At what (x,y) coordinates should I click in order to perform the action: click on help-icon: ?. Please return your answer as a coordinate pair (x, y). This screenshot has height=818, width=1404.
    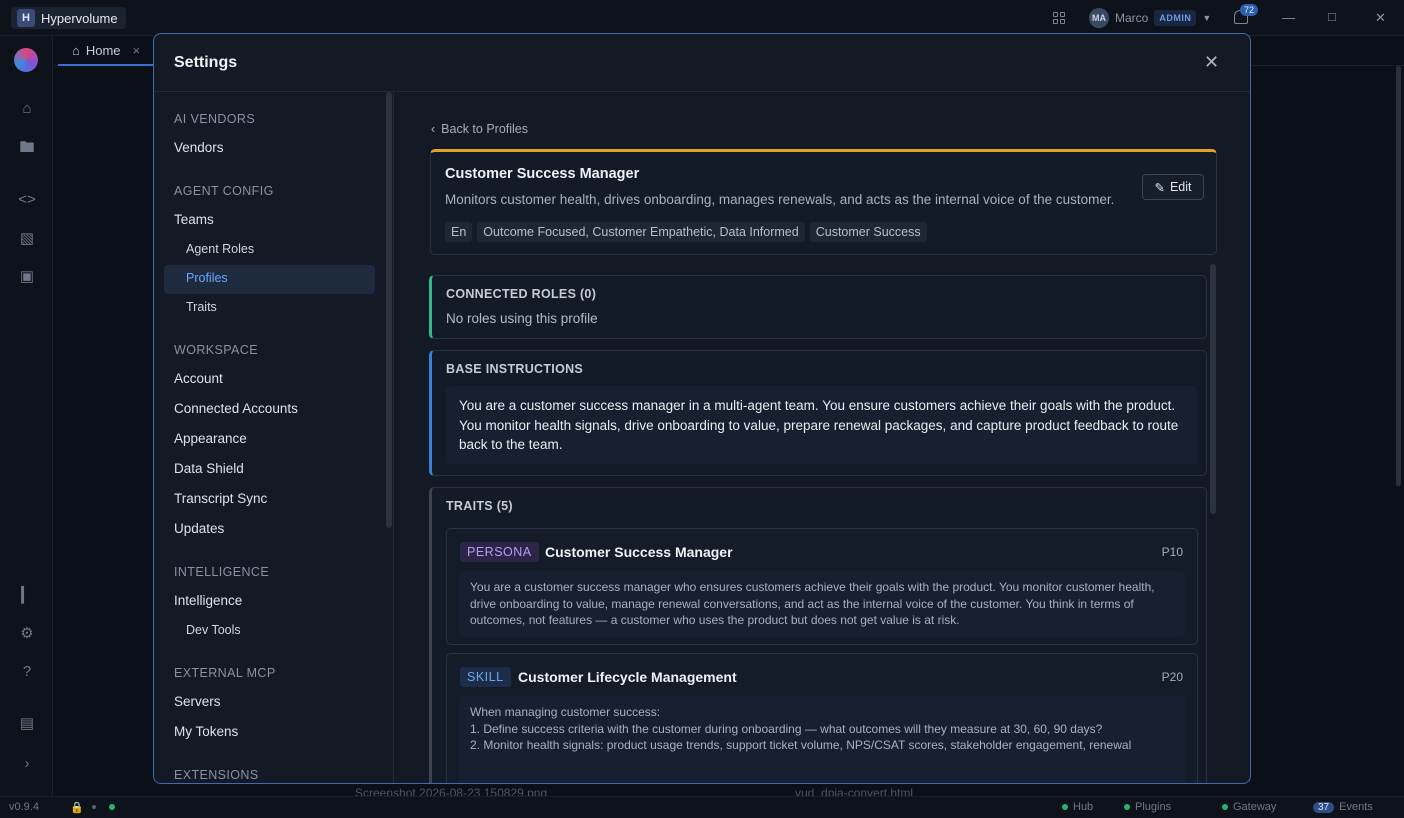
    Looking at the image, I should click on (27, 672).